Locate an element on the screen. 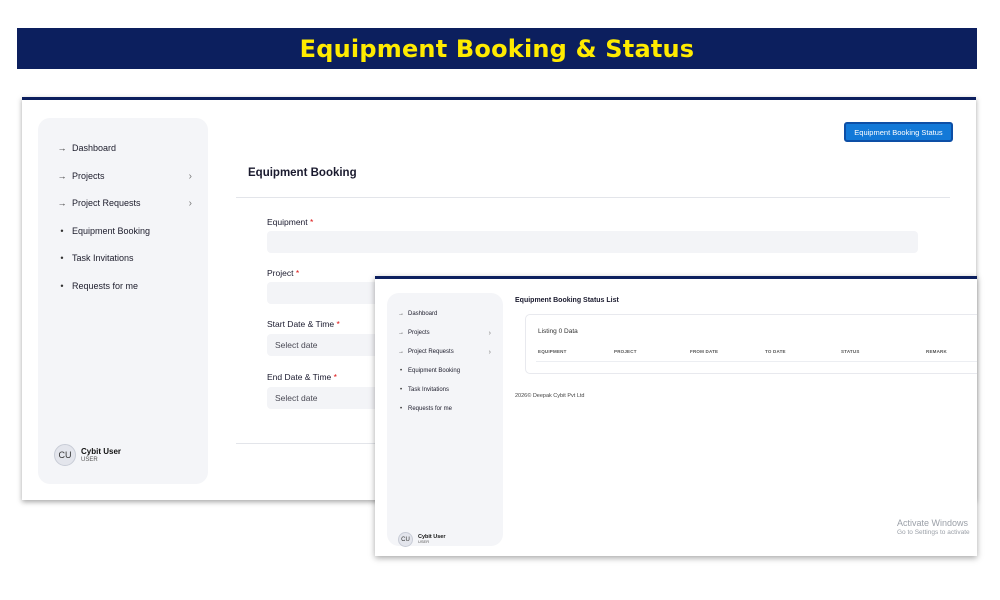  table-divider is located at coordinates (756, 361).